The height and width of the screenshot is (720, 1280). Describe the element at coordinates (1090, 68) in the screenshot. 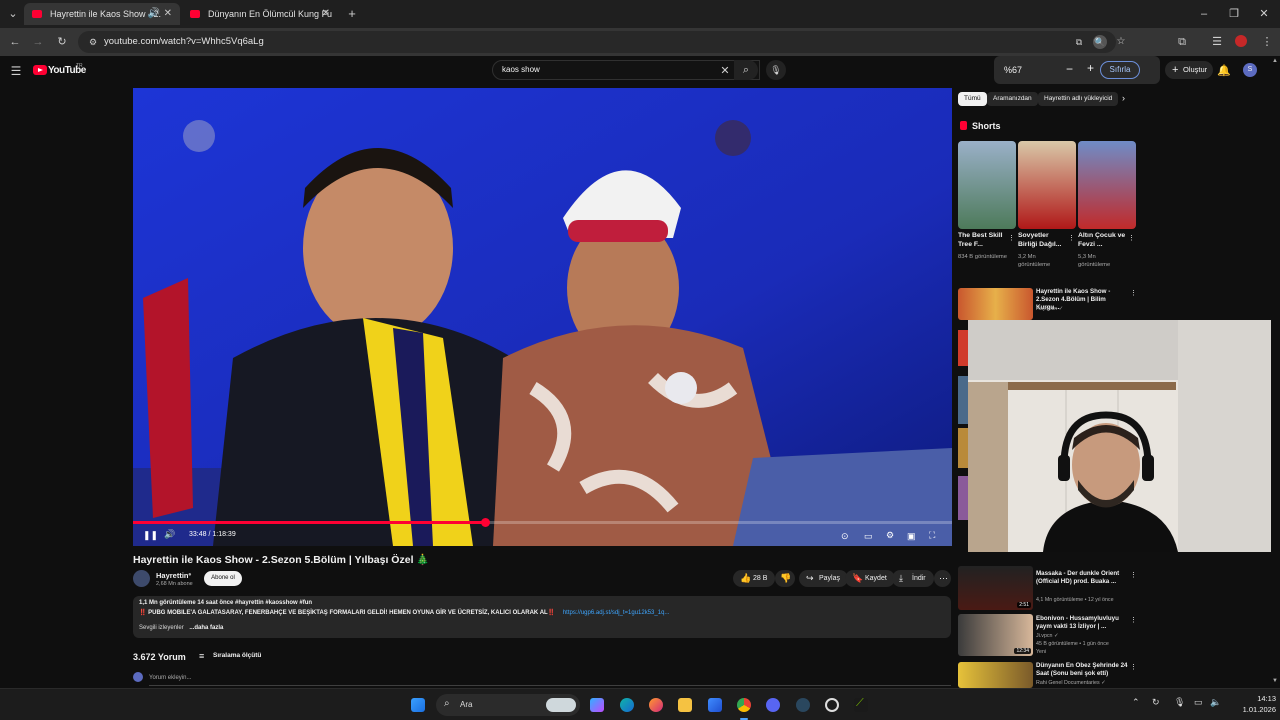

I see `zoom-in-button: +` at that location.